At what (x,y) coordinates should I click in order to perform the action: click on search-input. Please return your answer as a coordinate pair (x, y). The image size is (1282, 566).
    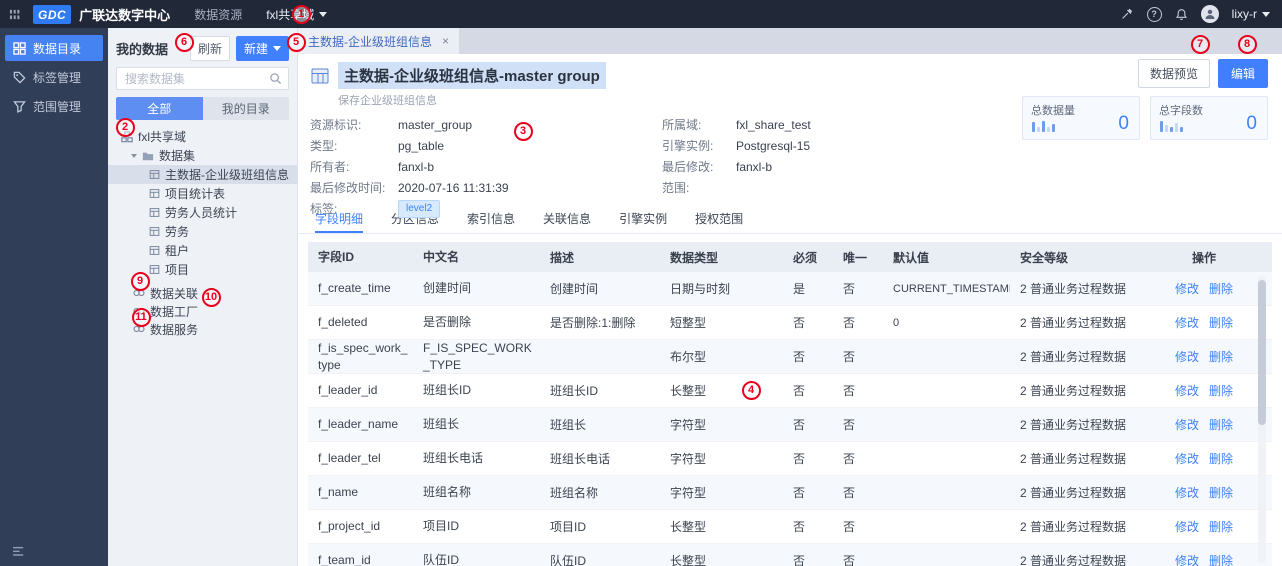
    Looking at the image, I should click on (202, 78).